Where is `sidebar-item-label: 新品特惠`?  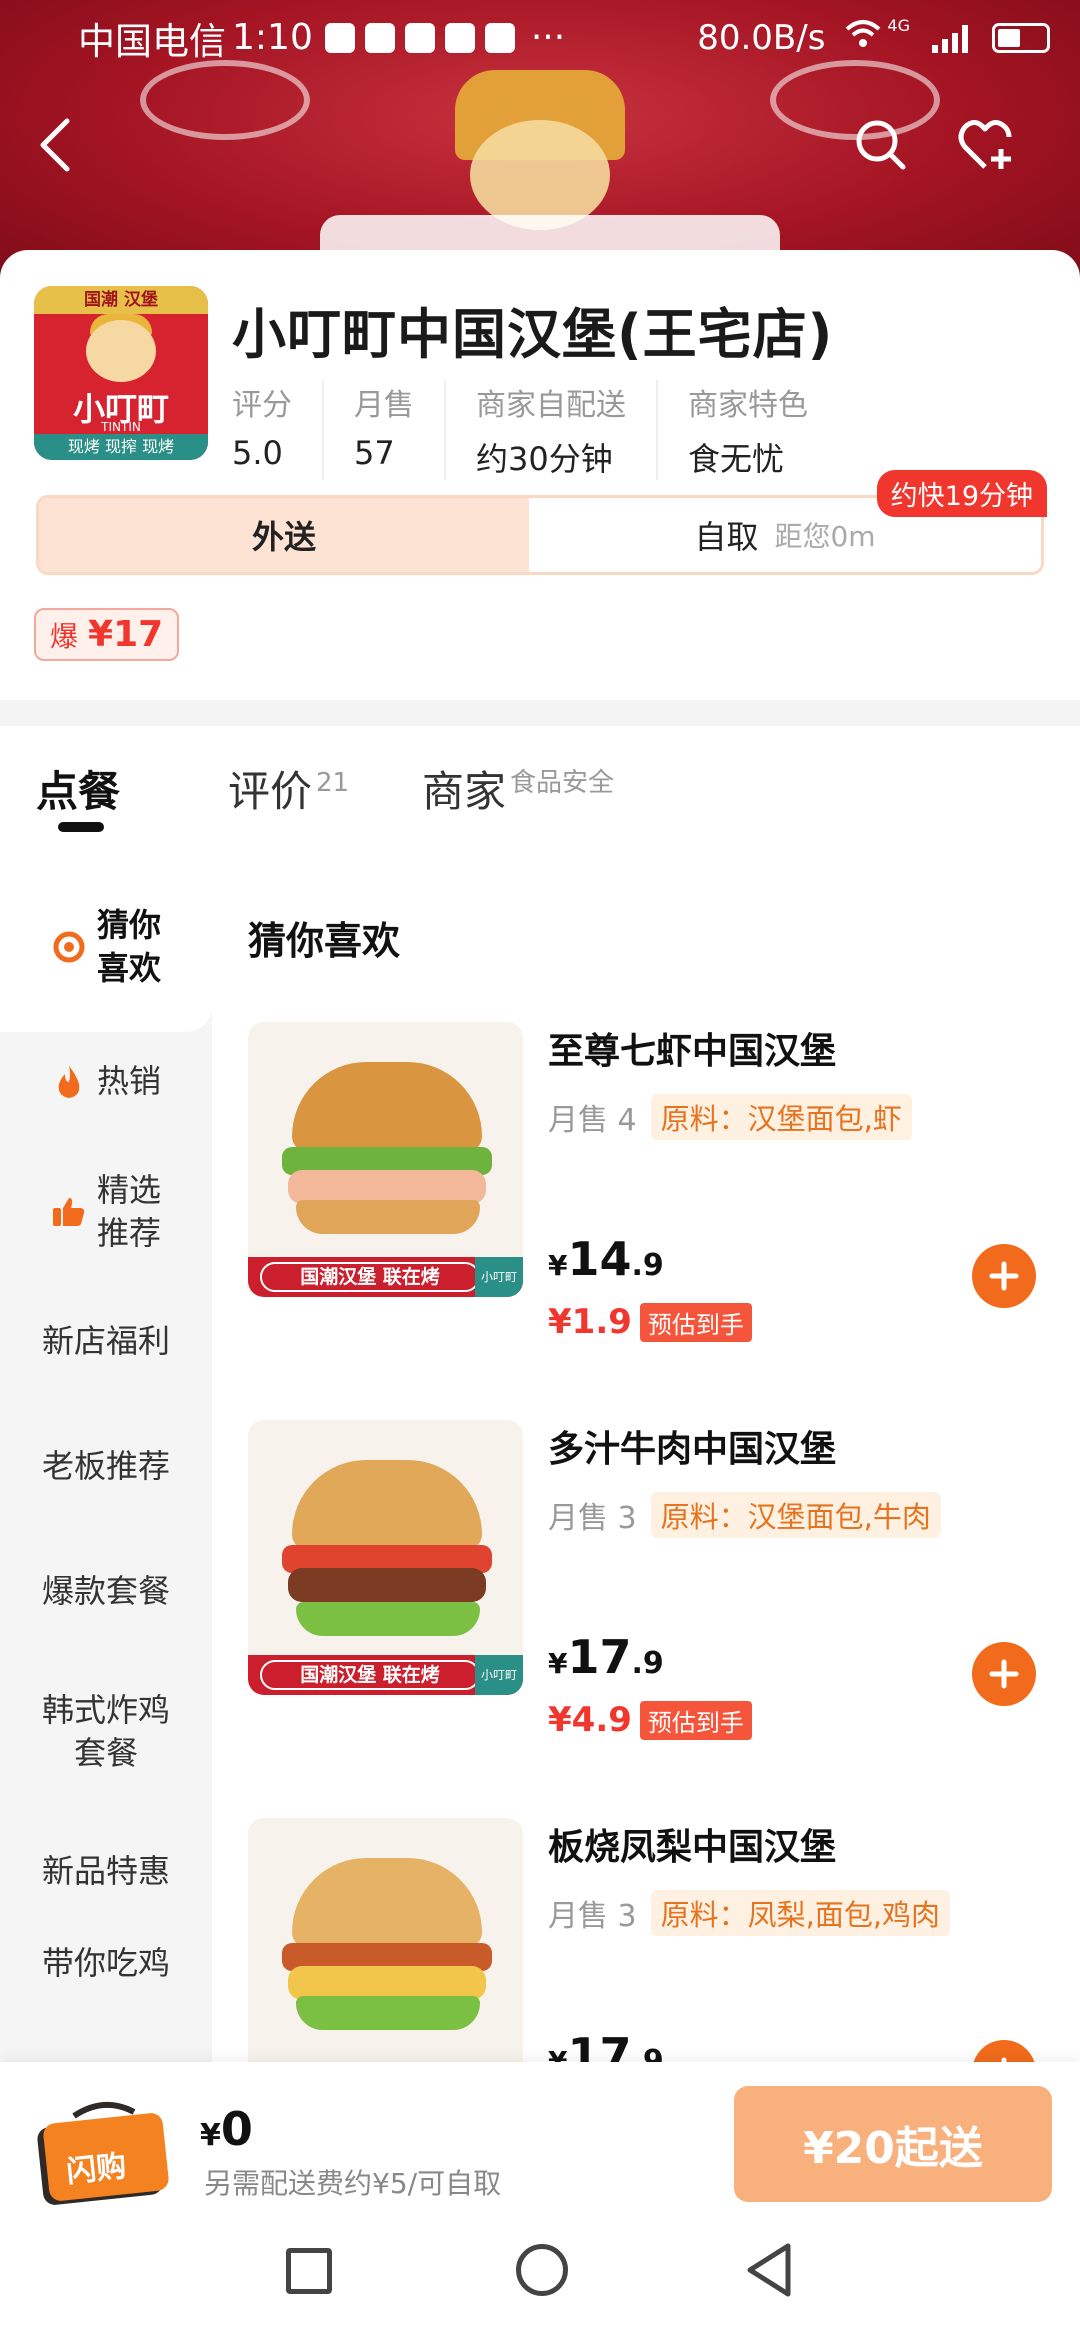 sidebar-item-label: 新品特惠 is located at coordinates (105, 1871).